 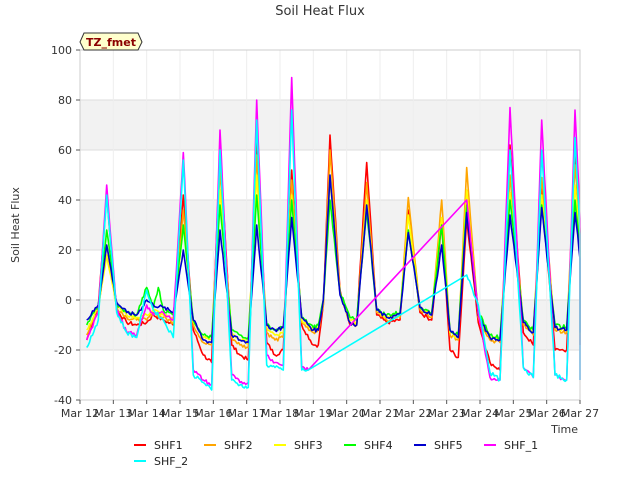 What do you see at coordinates (63, 350) in the screenshot?
I see `y-tick-label: -20` at bounding box center [63, 350].